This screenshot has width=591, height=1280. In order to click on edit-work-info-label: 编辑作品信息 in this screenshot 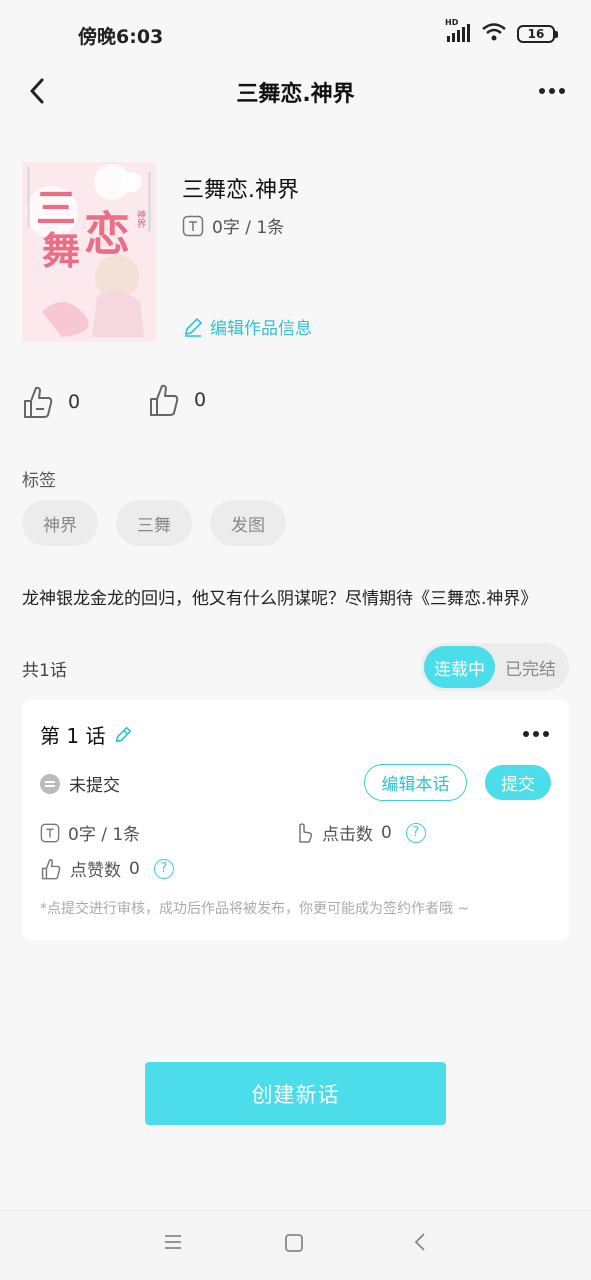, I will do `click(261, 329)`.